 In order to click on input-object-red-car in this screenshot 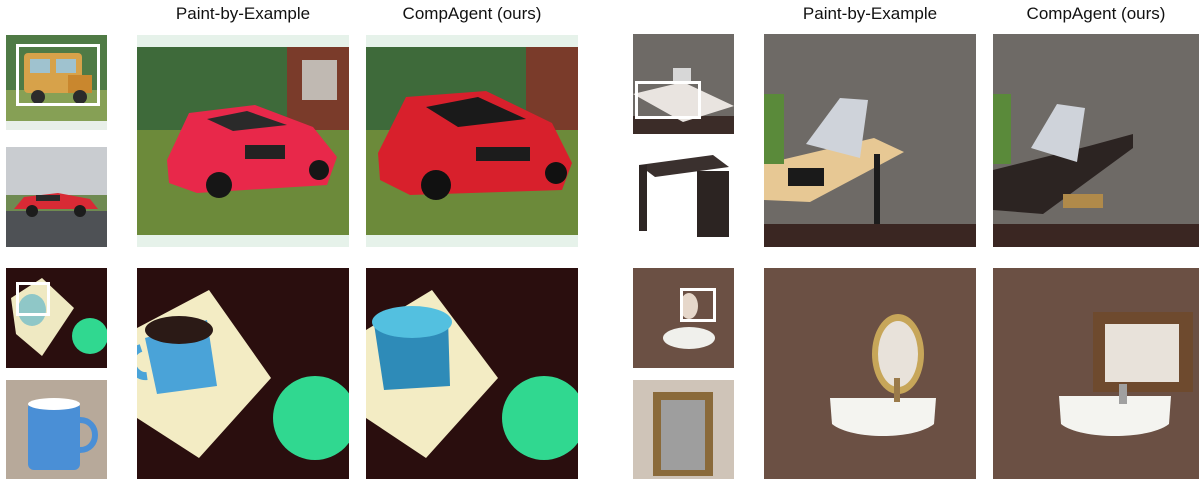, I will do `click(56, 197)`.